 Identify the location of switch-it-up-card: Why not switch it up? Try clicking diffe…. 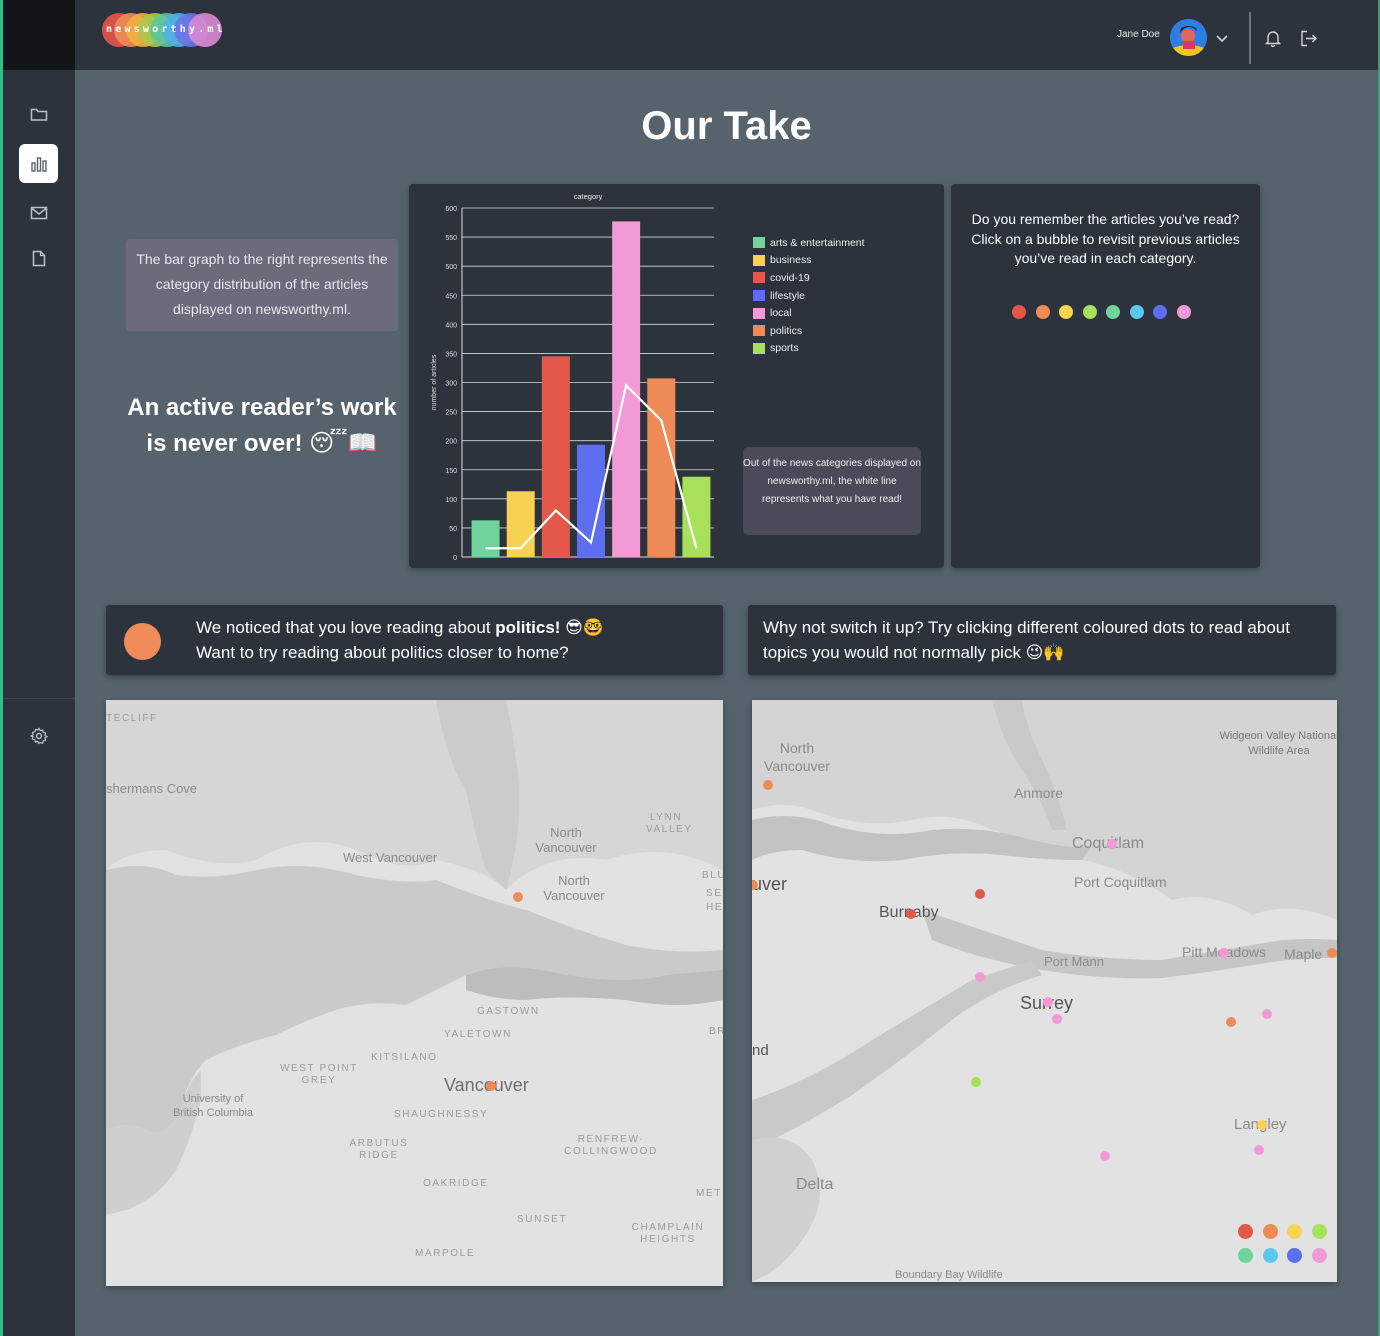
(1042, 640).